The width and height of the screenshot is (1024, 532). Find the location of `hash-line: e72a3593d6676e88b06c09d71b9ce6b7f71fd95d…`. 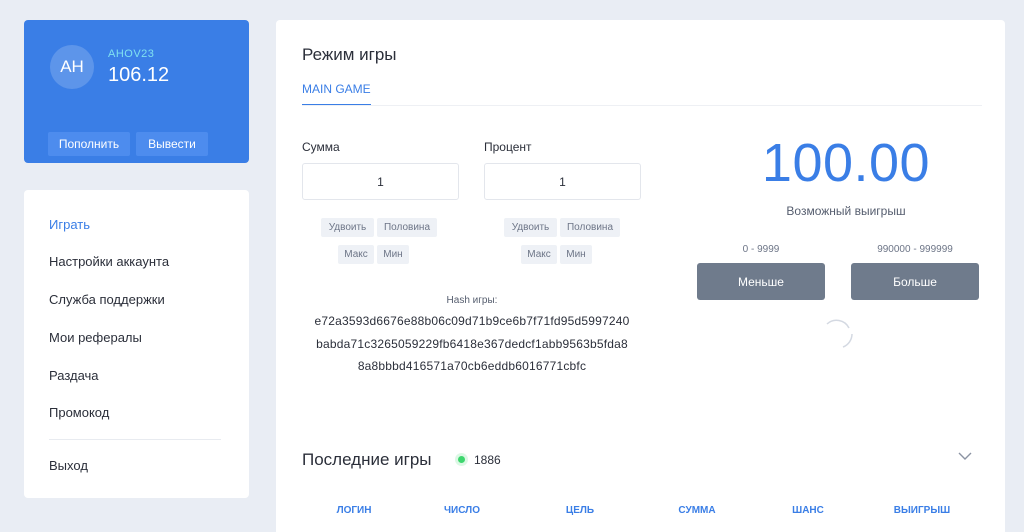

hash-line: e72a3593d6676e88b06c09d71b9ce6b7f71fd95d… is located at coordinates (472, 321).